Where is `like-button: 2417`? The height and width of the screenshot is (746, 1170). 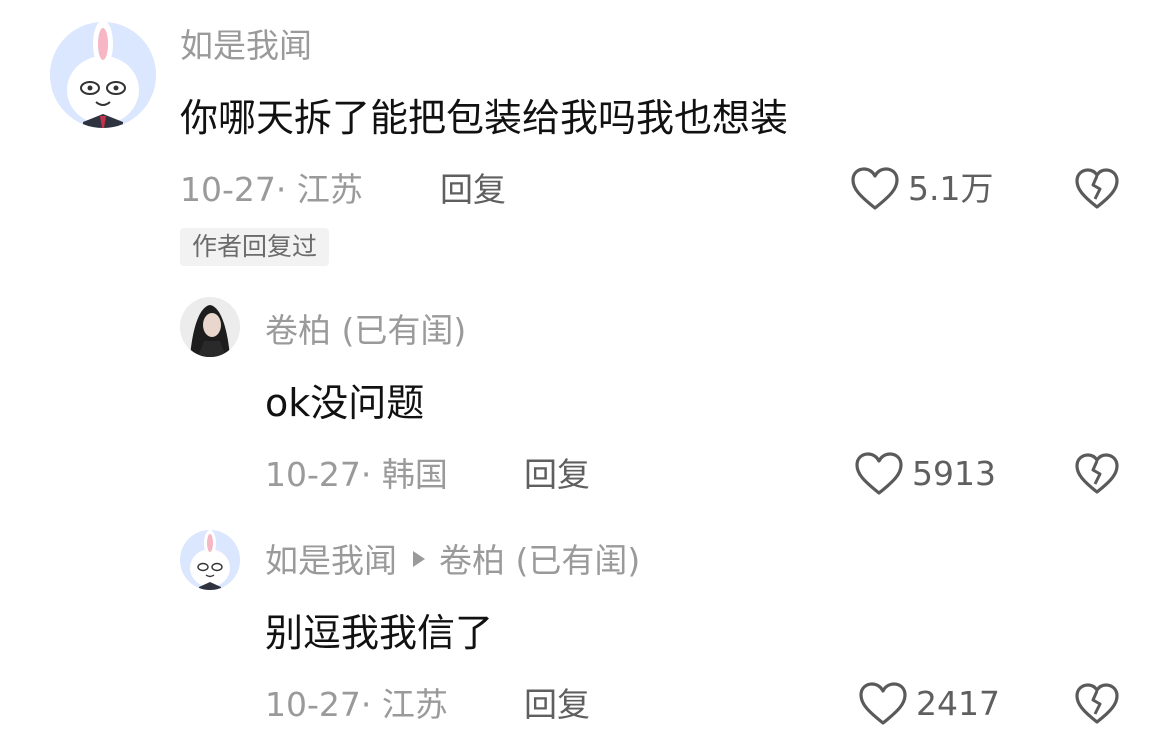 like-button: 2417 is located at coordinates (929, 704).